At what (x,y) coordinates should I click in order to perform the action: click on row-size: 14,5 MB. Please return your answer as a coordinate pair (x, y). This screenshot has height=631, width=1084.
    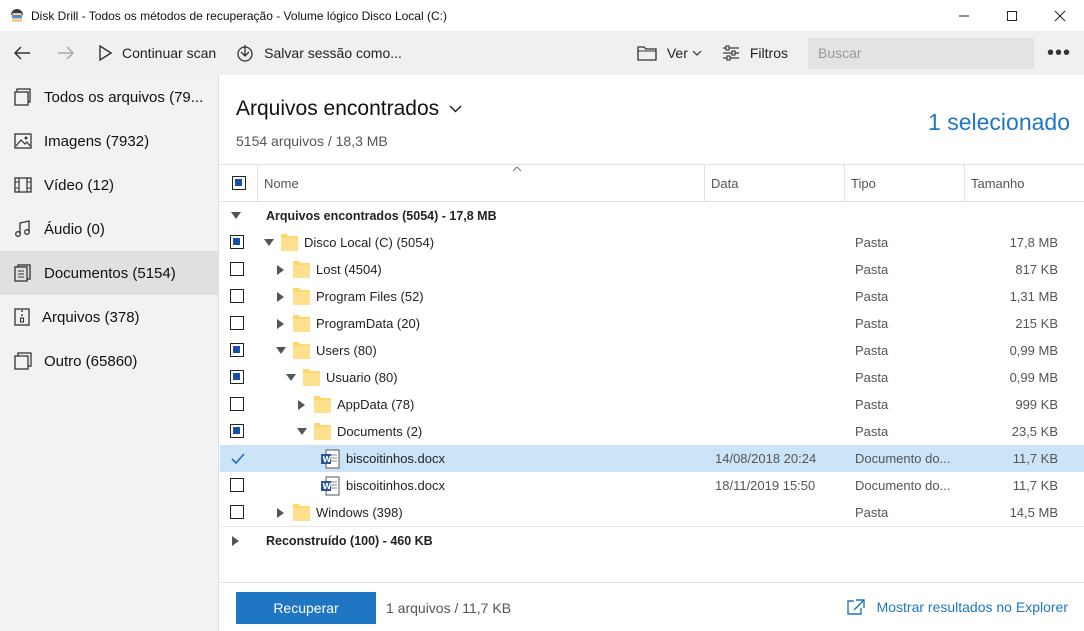
    Looking at the image, I should click on (1033, 512).